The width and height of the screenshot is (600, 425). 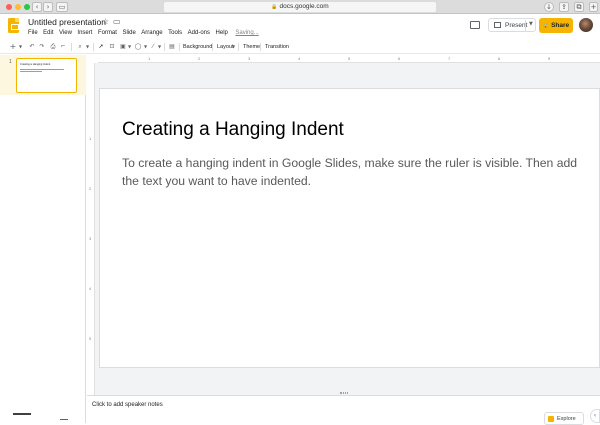 I want to click on text-box-icon: ⊡, so click(x=112, y=47).